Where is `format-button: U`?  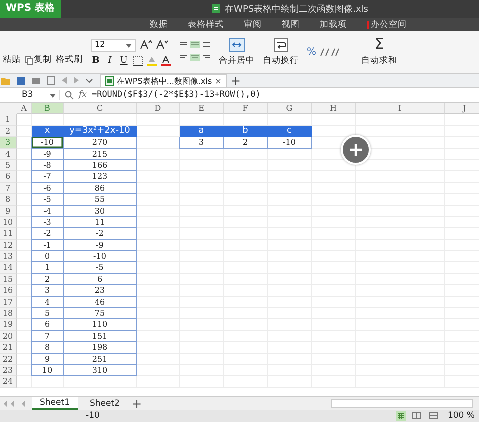
format-button: U is located at coordinates (124, 61).